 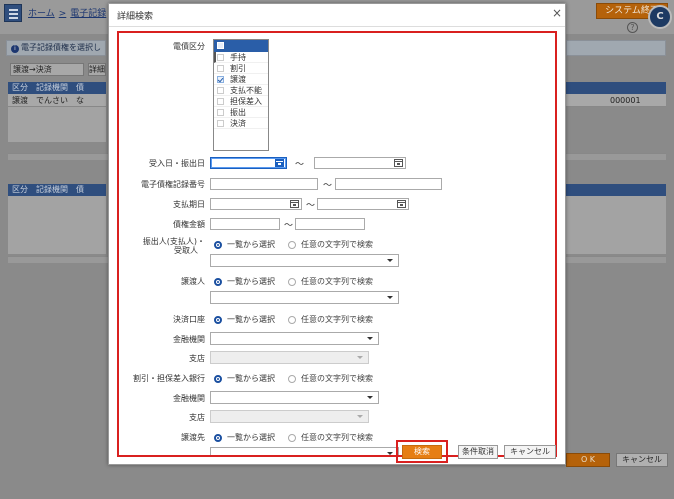 What do you see at coordinates (289, 357) in the screenshot?
I see `branch-1-select` at bounding box center [289, 357].